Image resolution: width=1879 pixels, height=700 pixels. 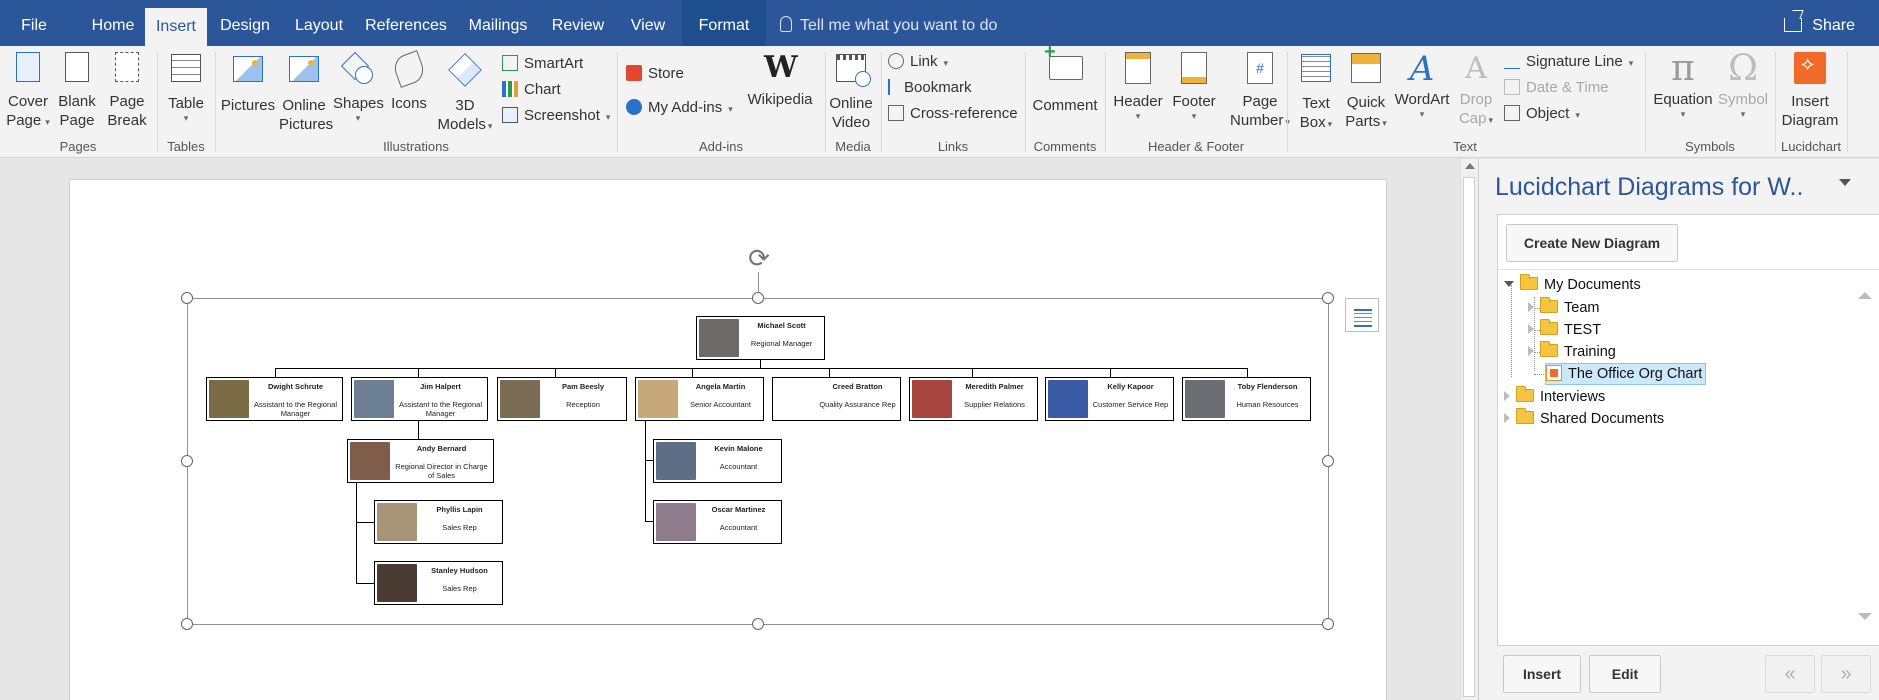 I want to click on online-pictures-button: Online Pictures, so click(x=306, y=92).